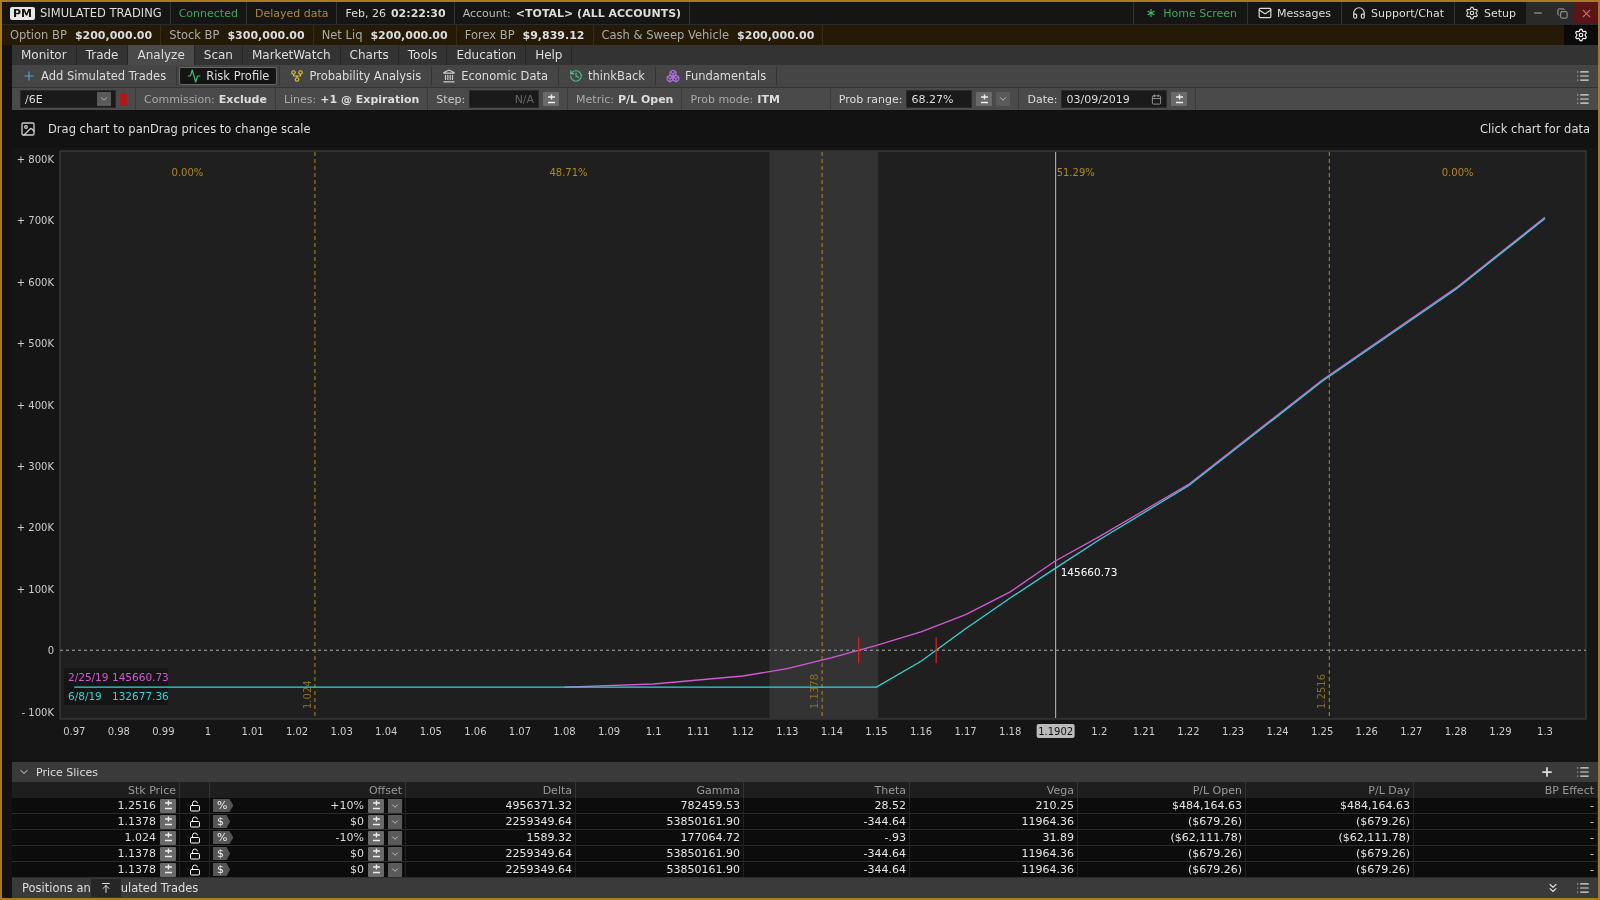  I want to click on toolbar-tab: Risk Profile, so click(228, 76).